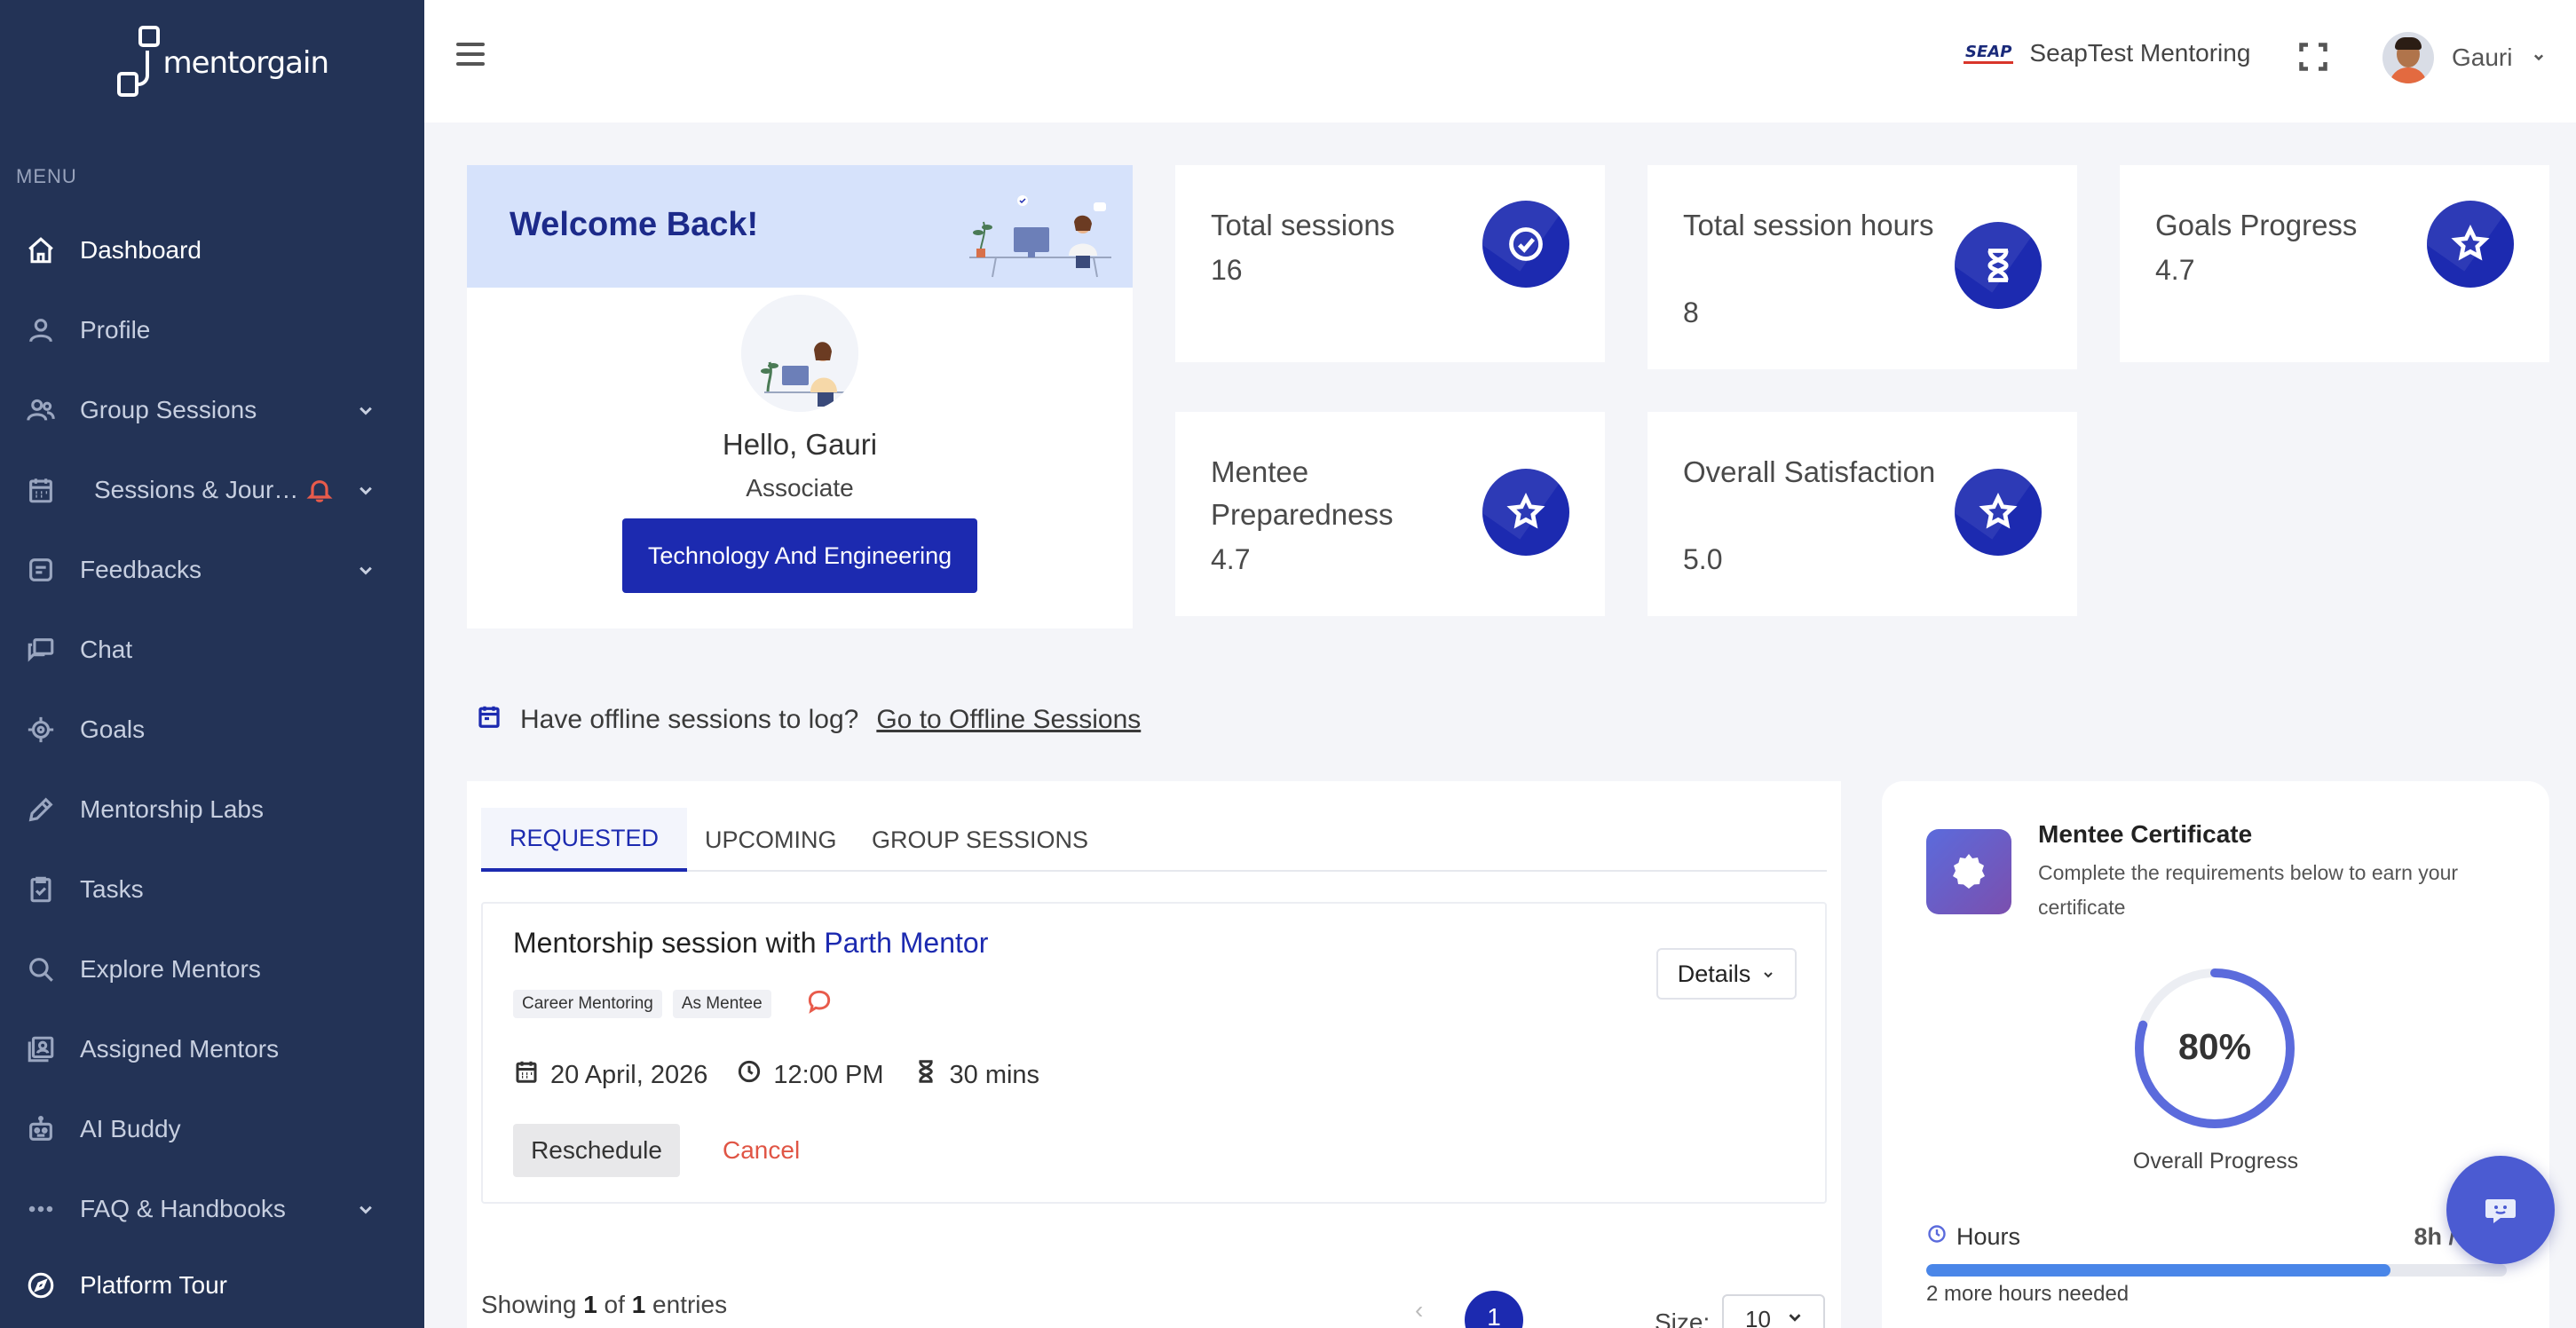 This screenshot has height=1328, width=2576. Describe the element at coordinates (212, 569) in the screenshot. I see `sidebar-item-feedbacks: Feedbacks` at that location.